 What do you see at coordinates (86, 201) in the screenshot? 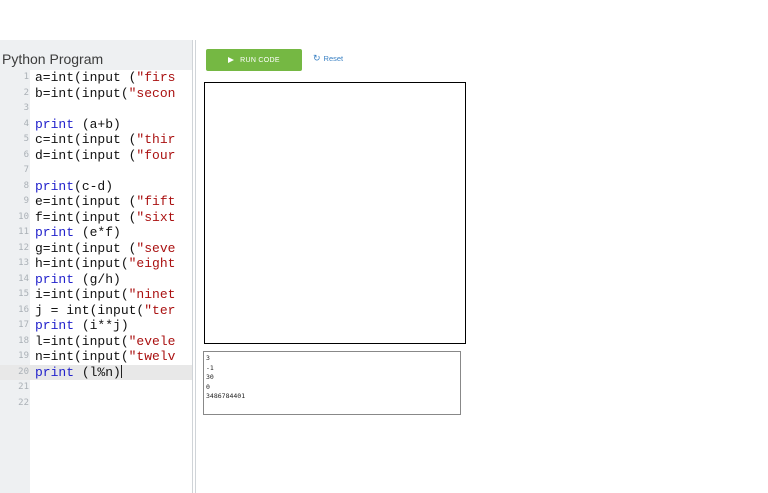
I see `code-token: e=int(input (` at bounding box center [86, 201].